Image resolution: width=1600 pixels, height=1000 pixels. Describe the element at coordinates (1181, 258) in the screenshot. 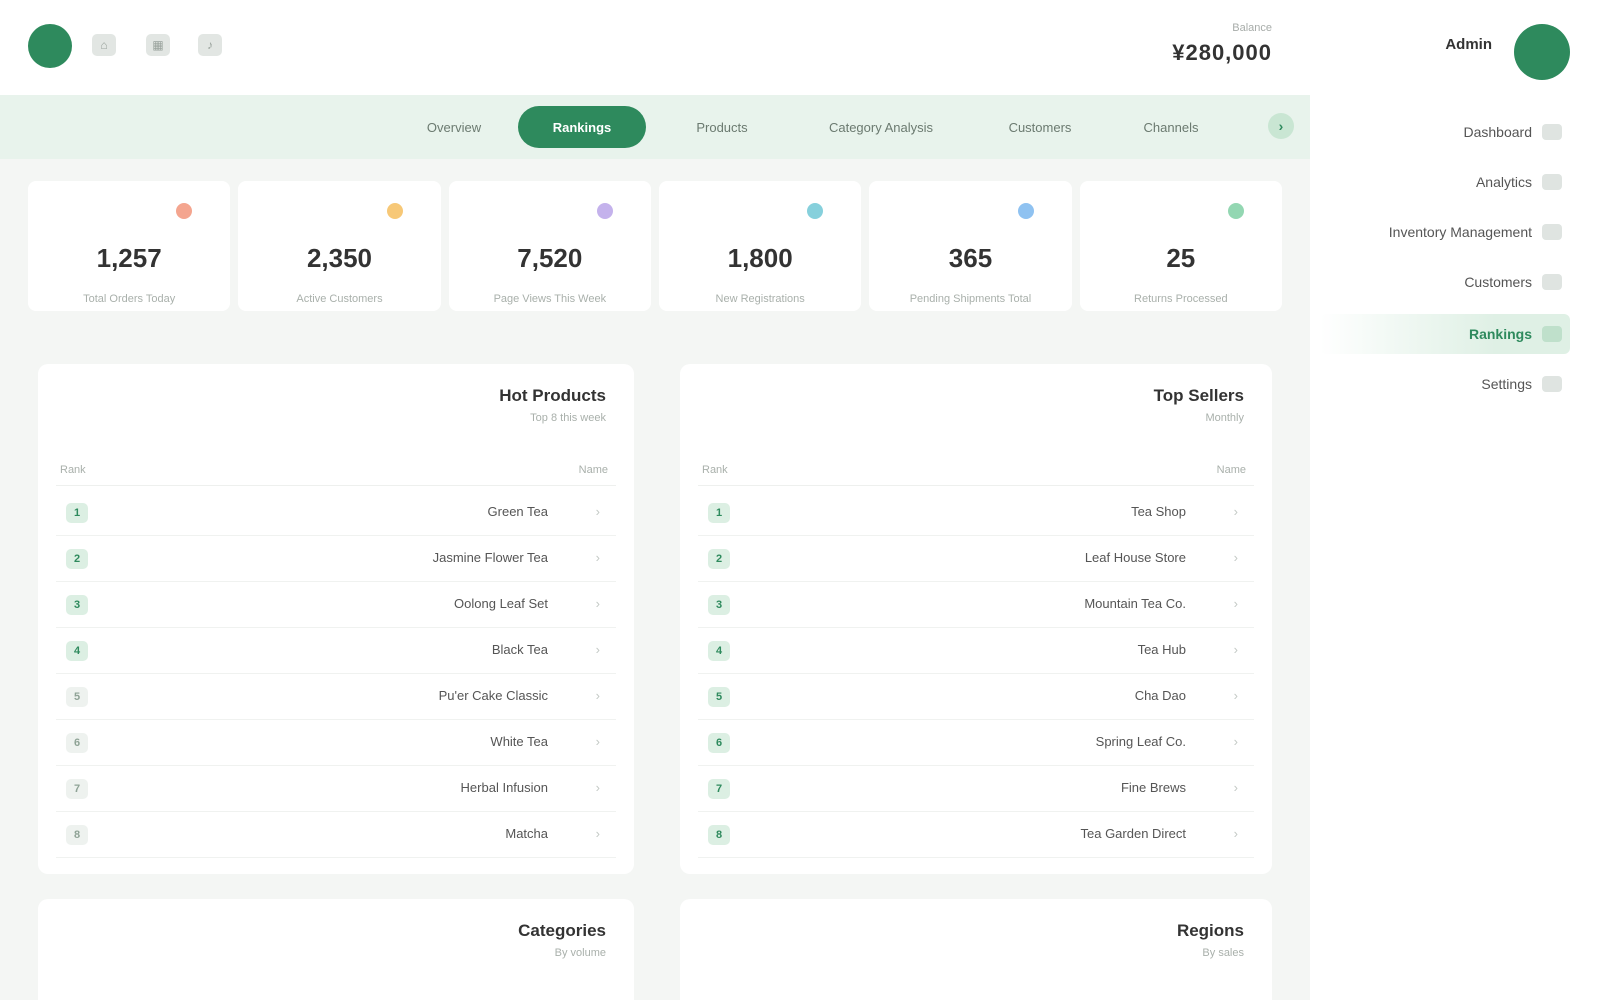

I see `stat-value: 25` at that location.